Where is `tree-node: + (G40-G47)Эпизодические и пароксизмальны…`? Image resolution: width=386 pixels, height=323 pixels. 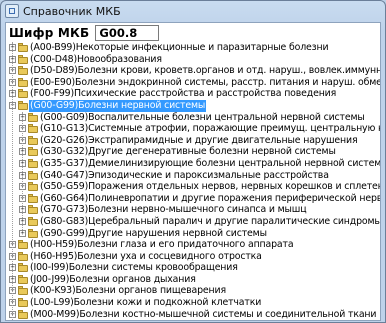
tree-node: + (G40-G47)Эпизодические и пароксизмальны… is located at coordinates (192, 176).